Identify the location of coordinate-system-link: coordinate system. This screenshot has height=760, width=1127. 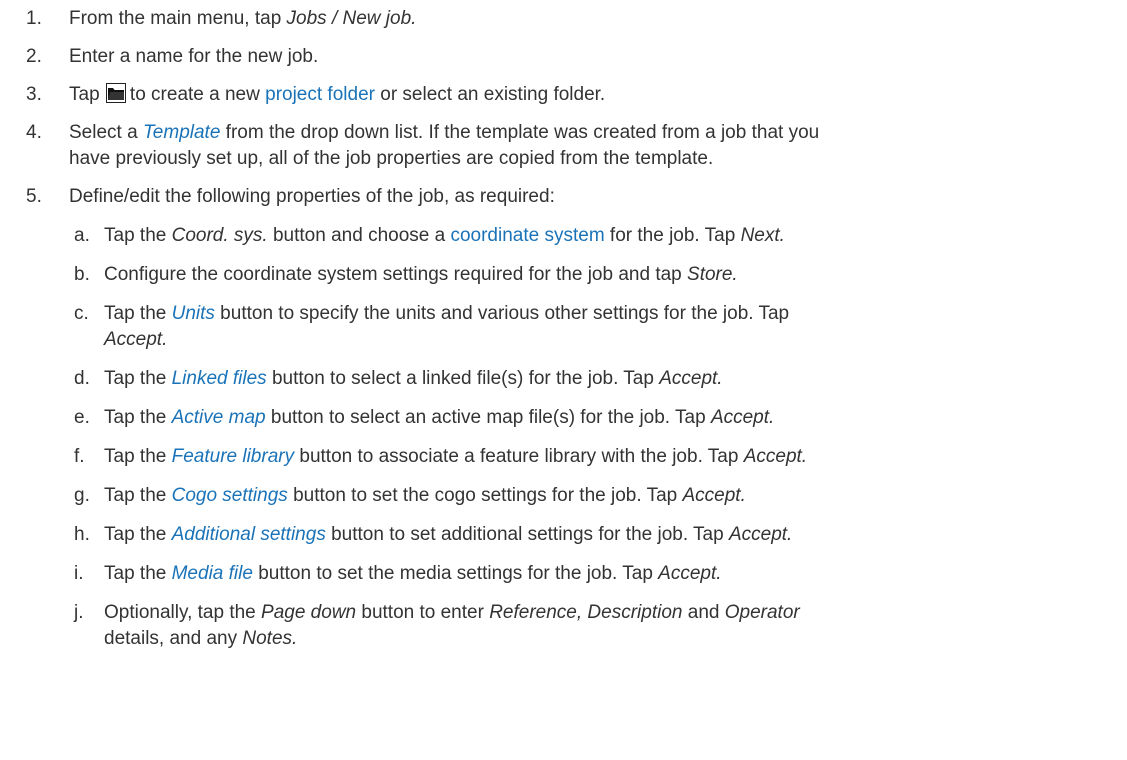
(527, 235).